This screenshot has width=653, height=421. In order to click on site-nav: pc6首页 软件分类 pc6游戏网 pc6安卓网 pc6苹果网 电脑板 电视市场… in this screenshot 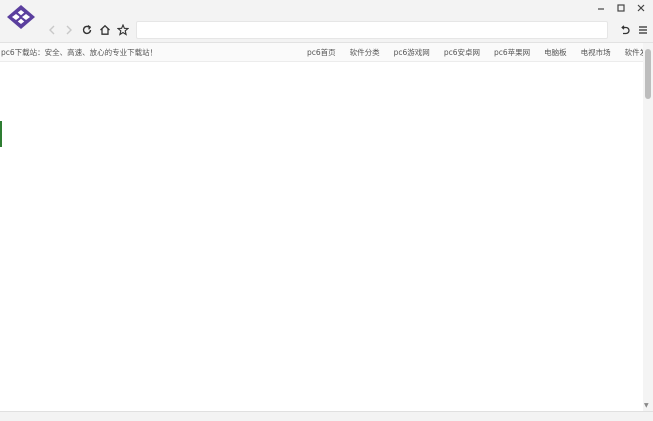, I will do `click(475, 52)`.